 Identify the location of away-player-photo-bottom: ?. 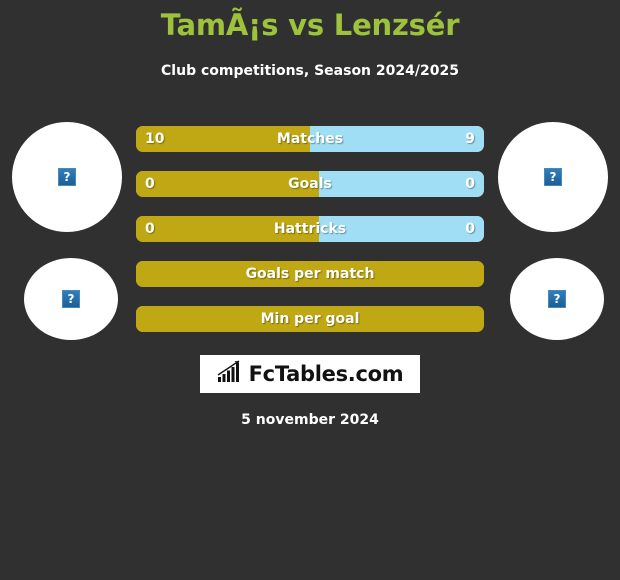
(557, 299).